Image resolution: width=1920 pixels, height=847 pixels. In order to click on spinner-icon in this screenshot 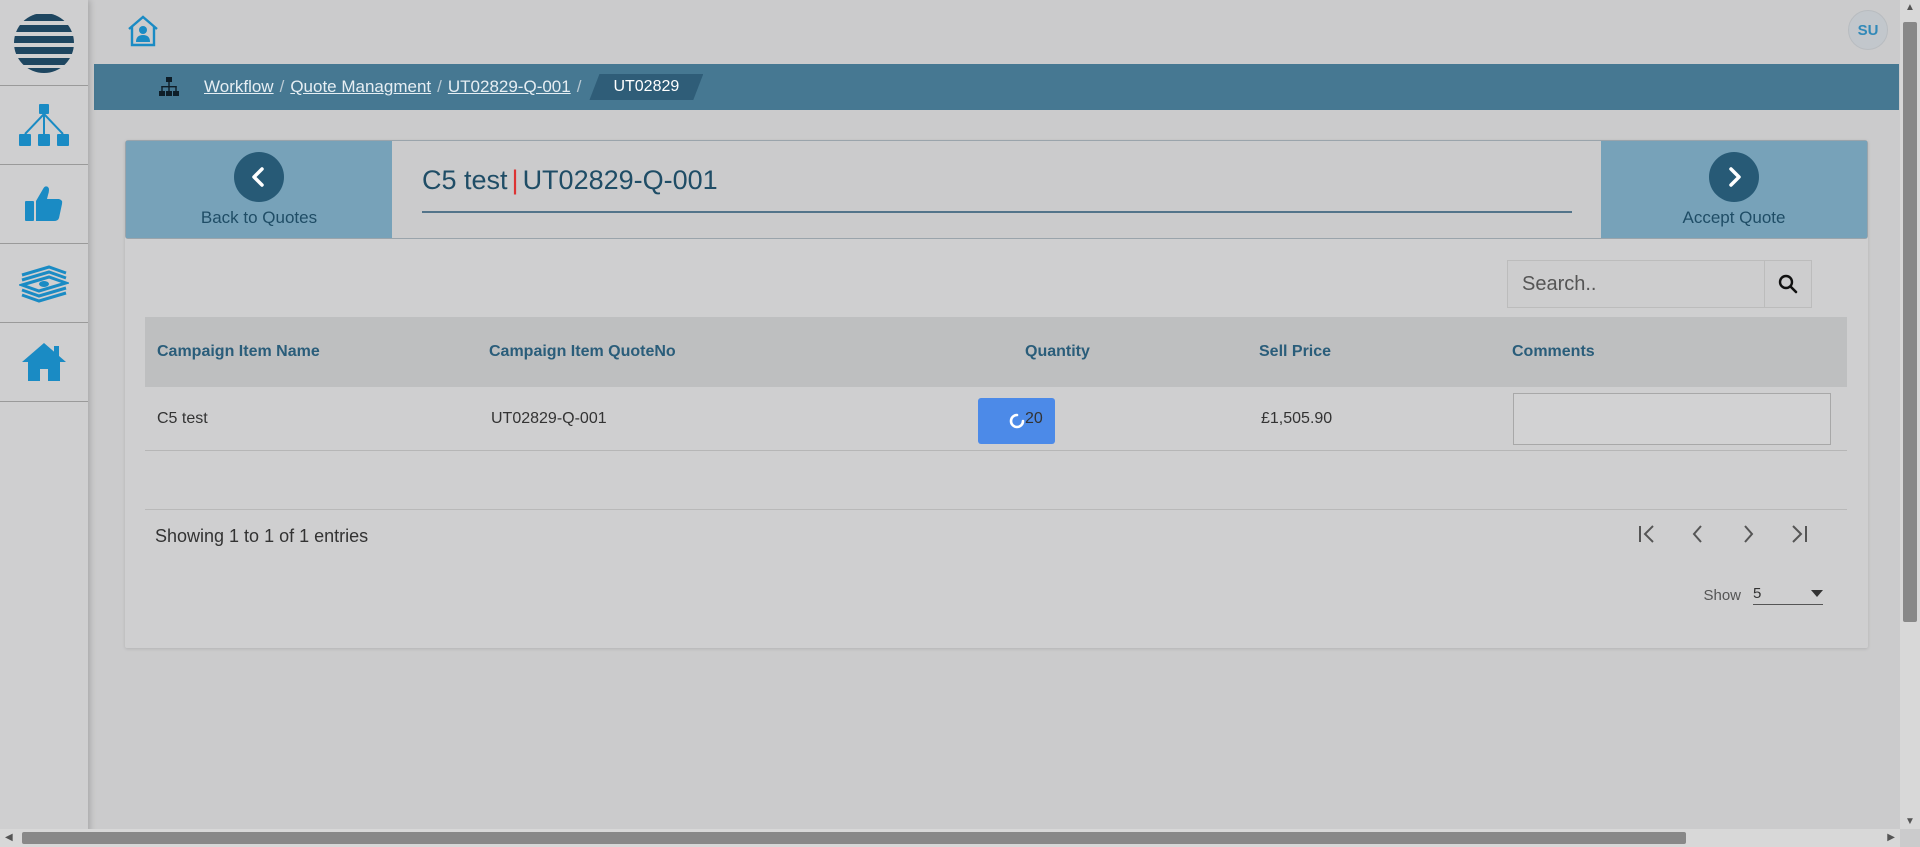, I will do `click(1016, 421)`.